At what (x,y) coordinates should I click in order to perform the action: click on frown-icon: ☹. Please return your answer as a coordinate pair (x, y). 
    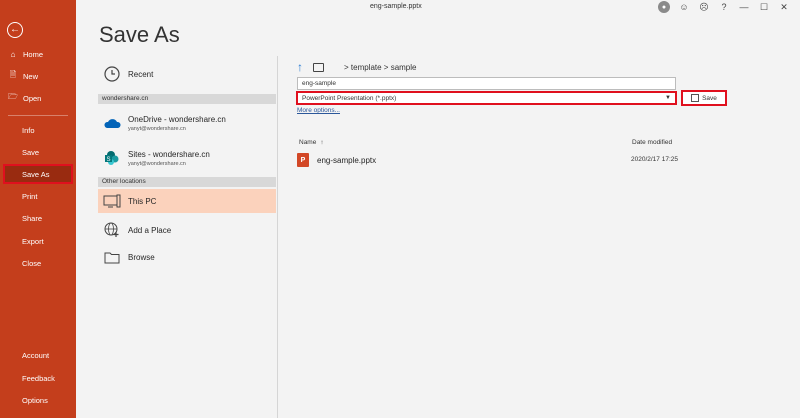
    Looking at the image, I should click on (704, 7).